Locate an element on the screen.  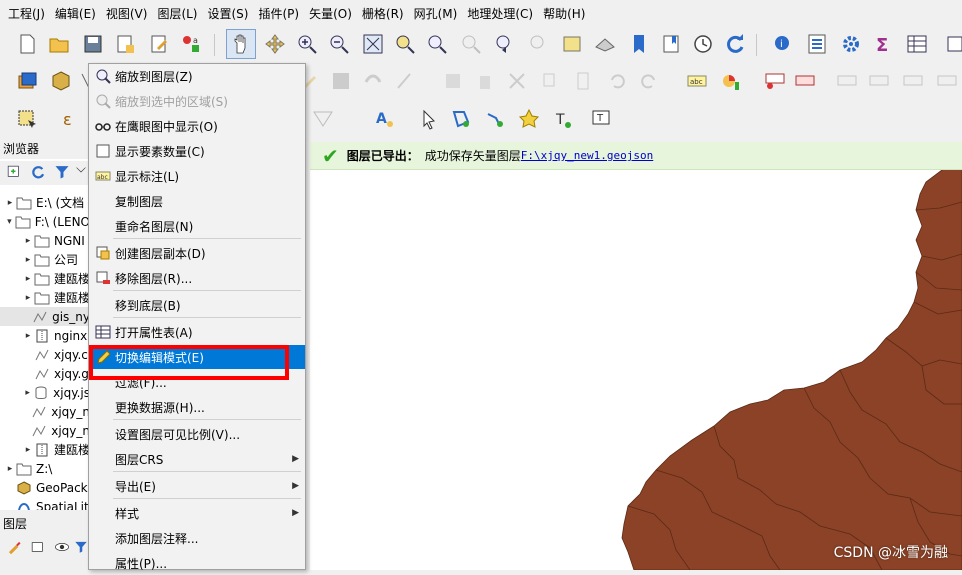
browser-item: ▸ nginx is located at coordinates (45, 335).